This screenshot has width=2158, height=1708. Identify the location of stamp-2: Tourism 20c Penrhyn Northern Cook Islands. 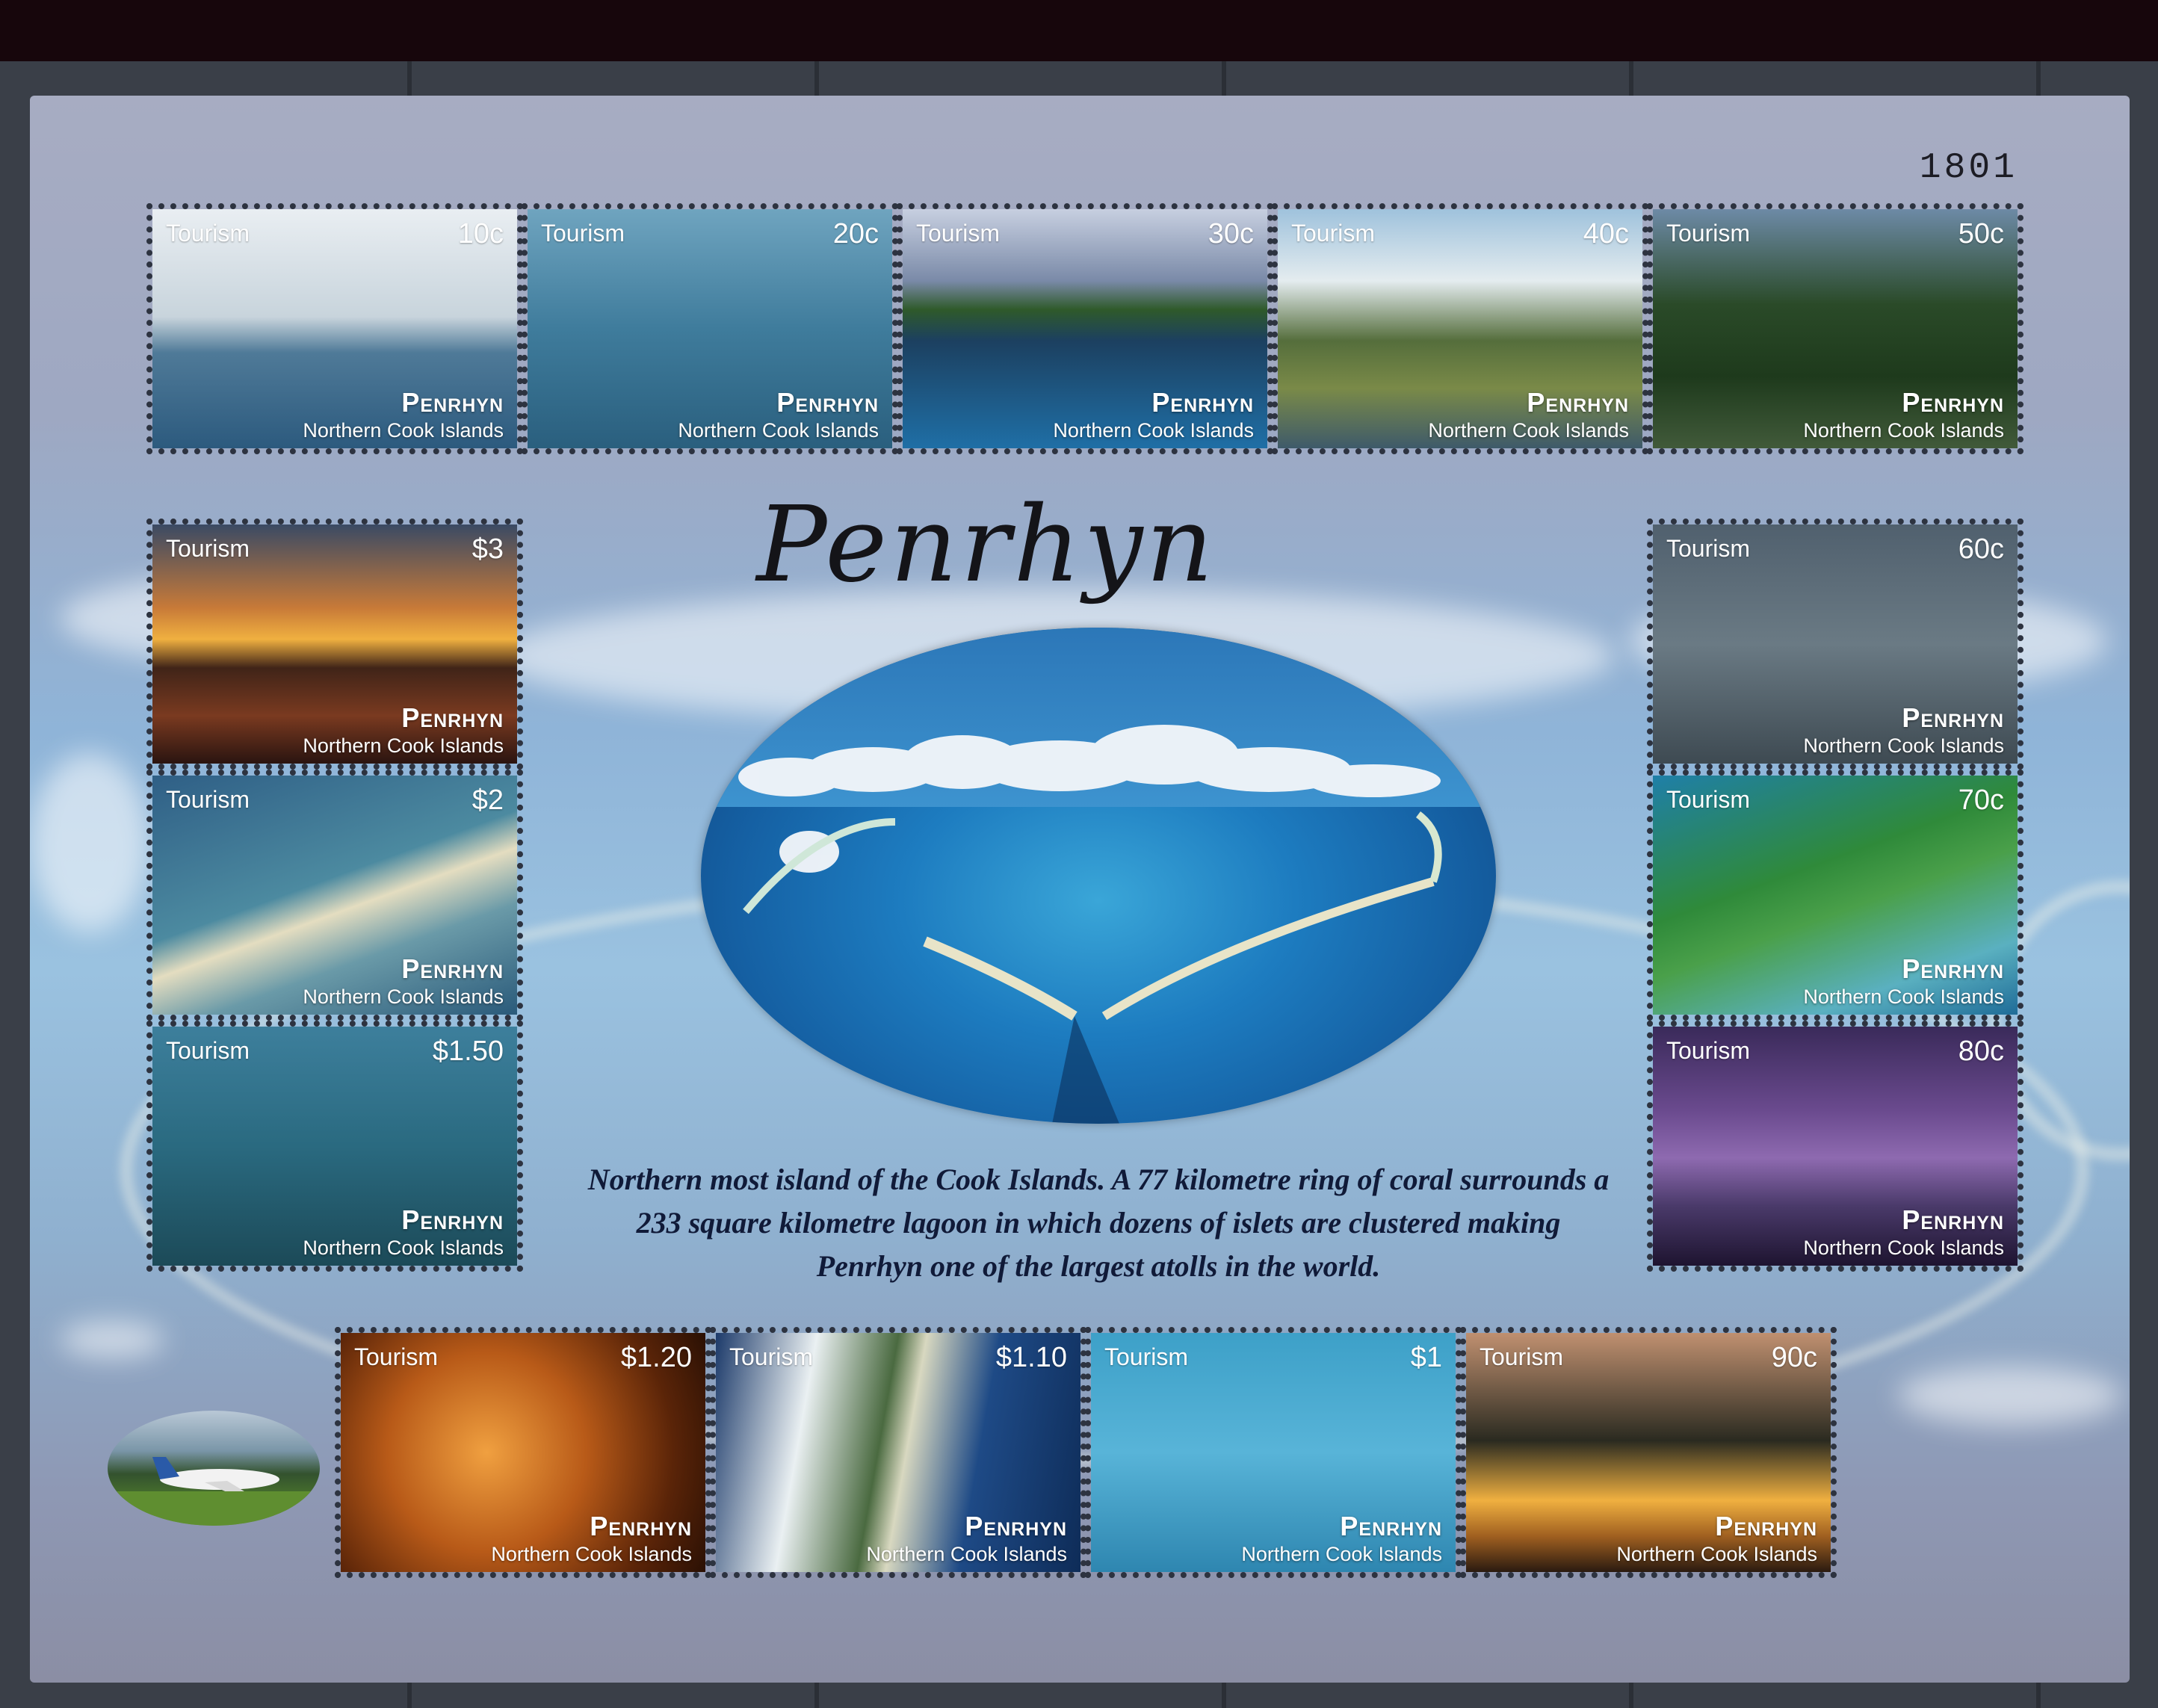
(710, 328).